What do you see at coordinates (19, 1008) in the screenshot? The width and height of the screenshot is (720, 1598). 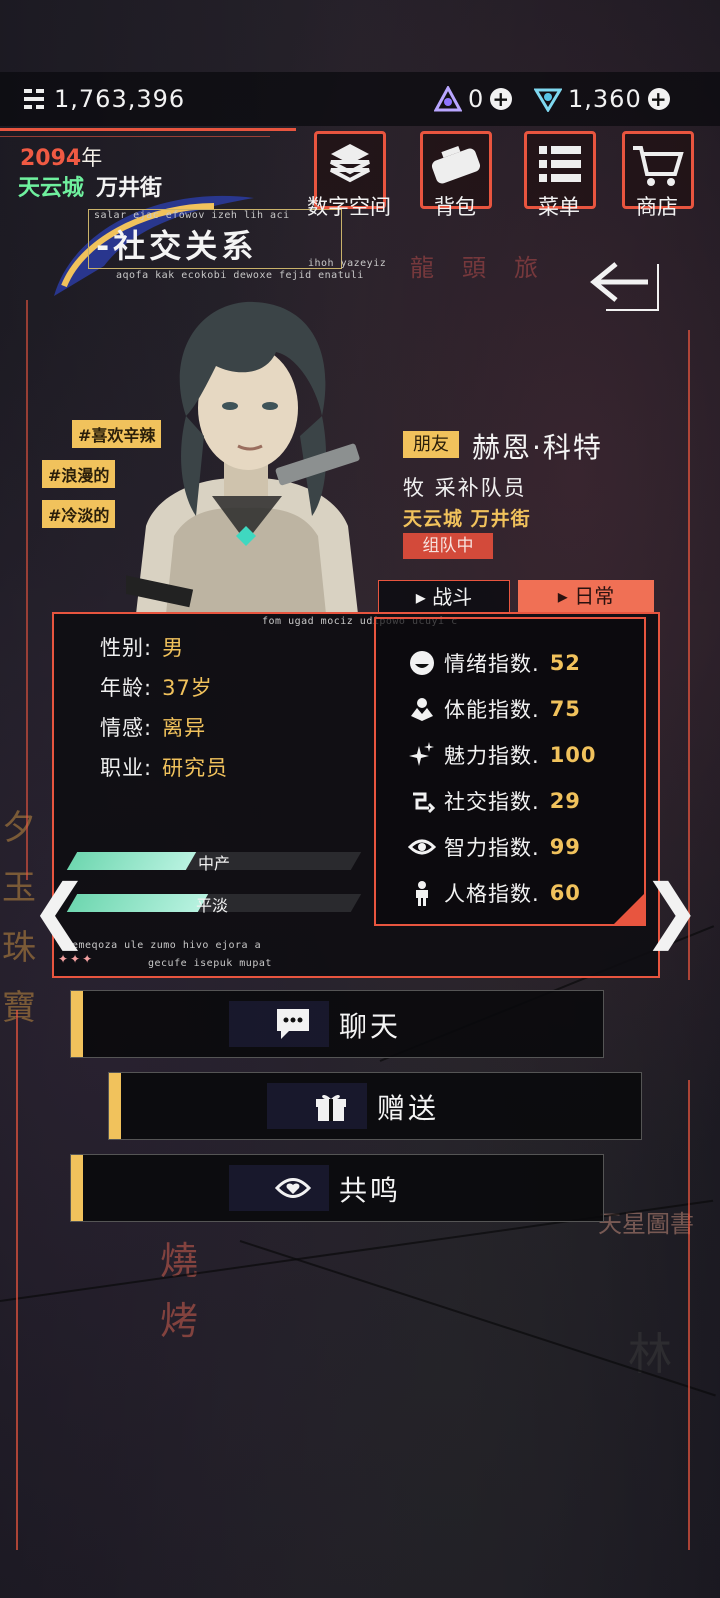 I see `bg-sign-11: 寶` at bounding box center [19, 1008].